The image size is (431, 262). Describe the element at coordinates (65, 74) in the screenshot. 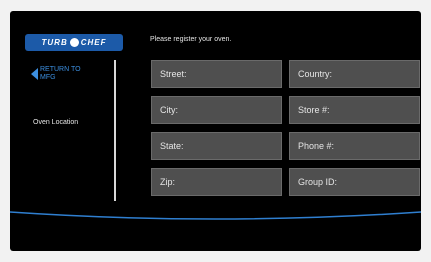

I see `return-label: RETURN TO MFG` at that location.